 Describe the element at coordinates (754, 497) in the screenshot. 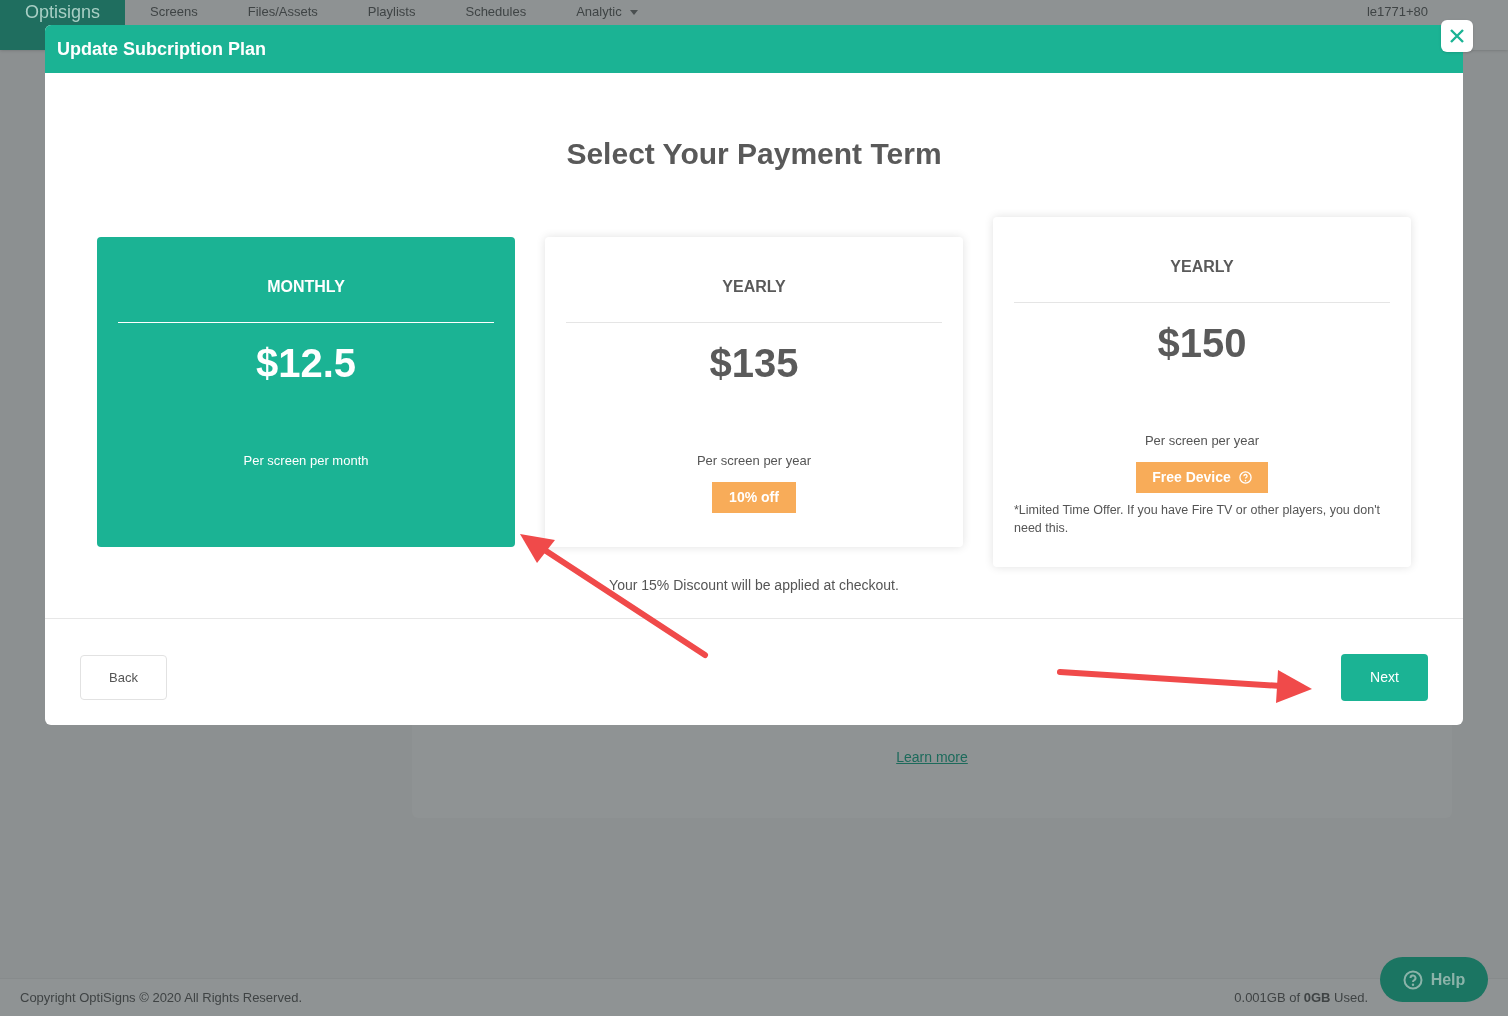

I see `discount-badge: 10% off` at that location.